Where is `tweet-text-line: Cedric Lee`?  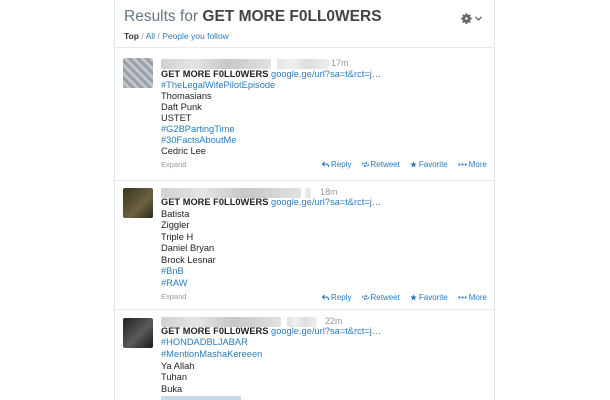 tweet-text-line: Cedric Lee is located at coordinates (183, 151).